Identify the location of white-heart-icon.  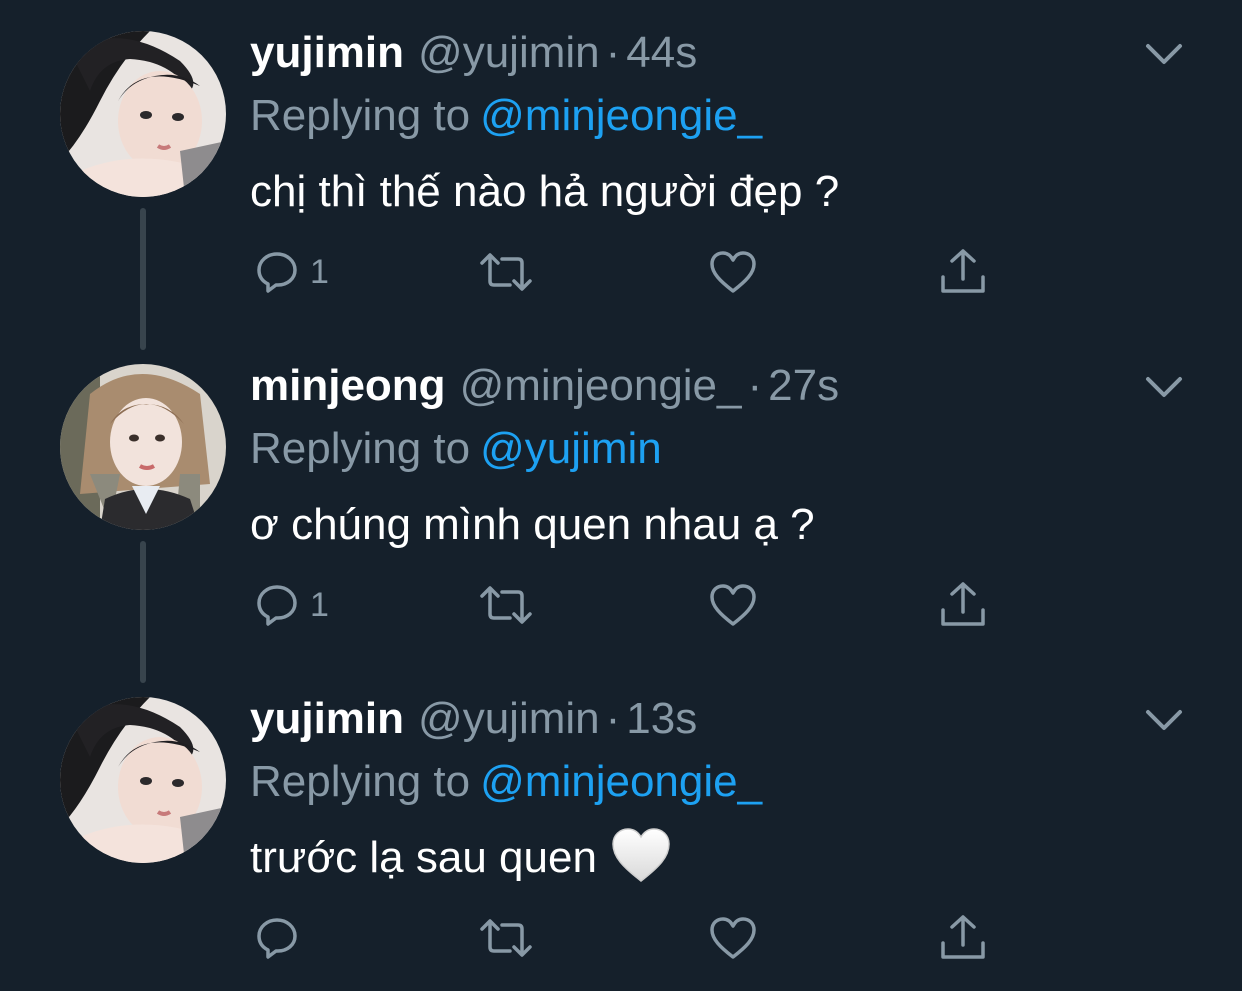
(641, 855).